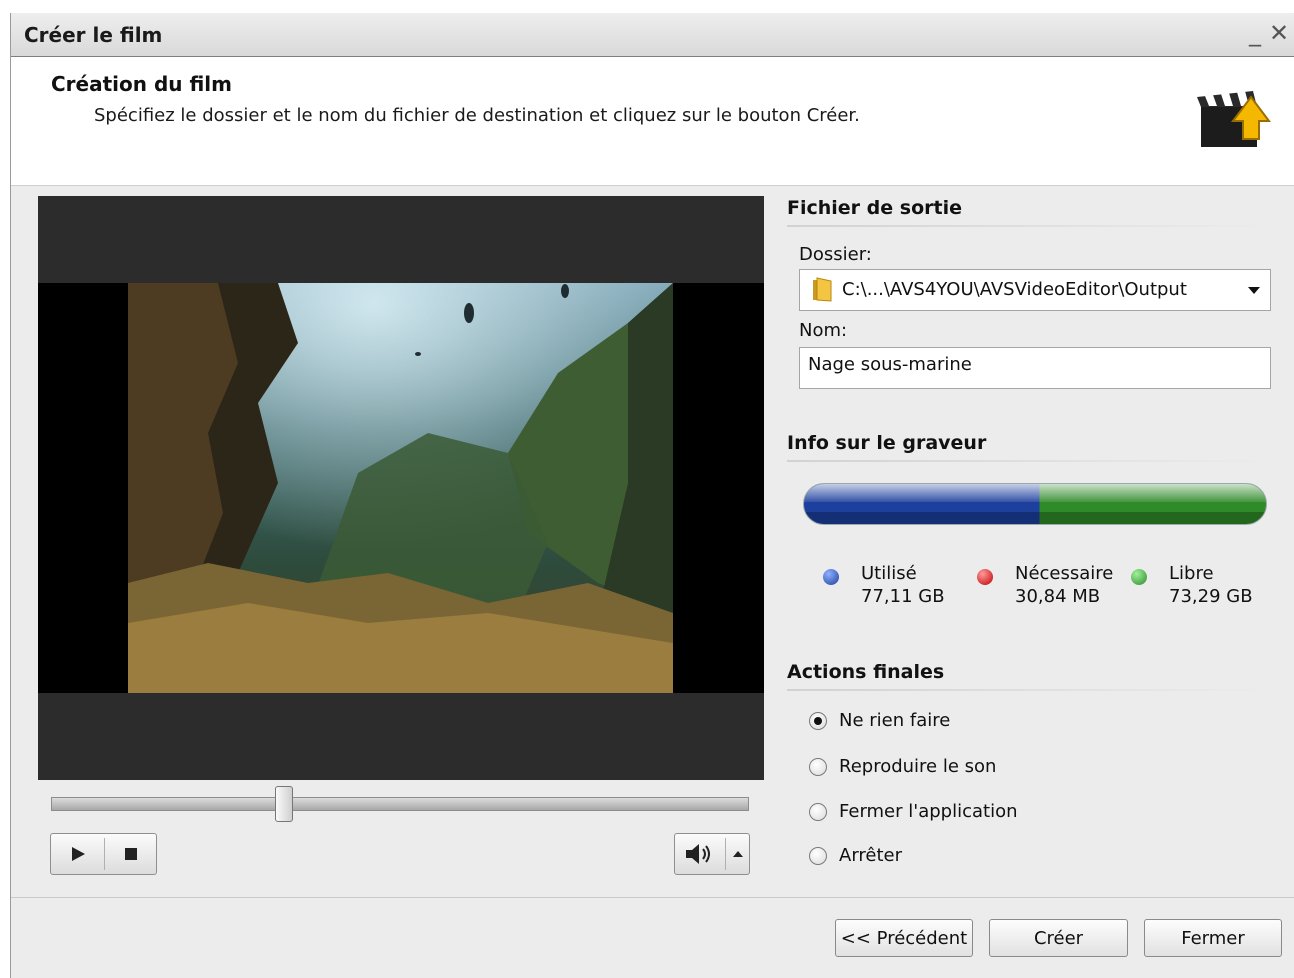  I want to click on used-value: 77,11 GB, so click(903, 596).